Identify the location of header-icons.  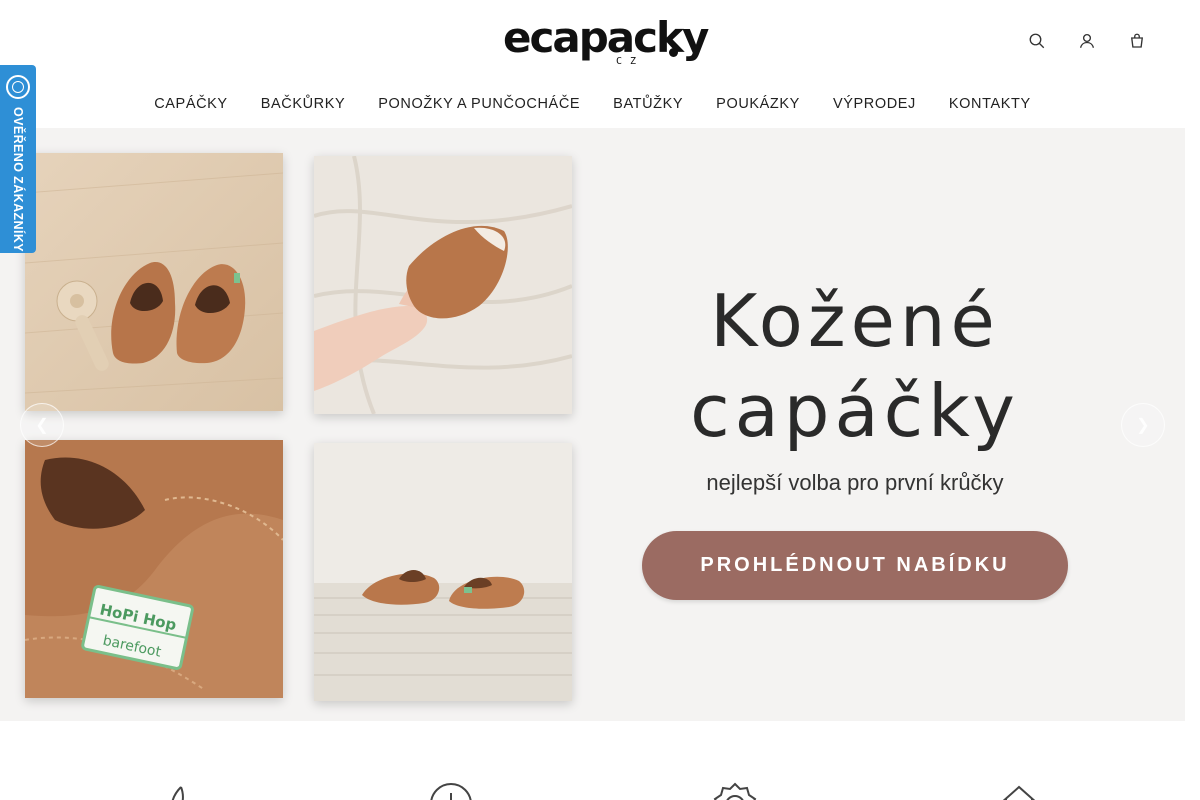
(1087, 41).